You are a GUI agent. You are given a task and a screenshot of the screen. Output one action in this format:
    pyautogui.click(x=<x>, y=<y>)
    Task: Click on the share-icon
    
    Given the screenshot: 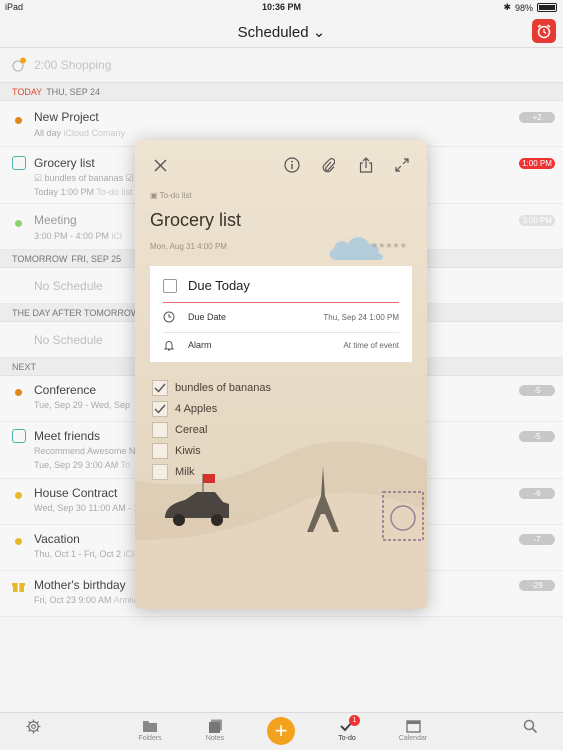 What is the action you would take?
    pyautogui.click(x=366, y=165)
    